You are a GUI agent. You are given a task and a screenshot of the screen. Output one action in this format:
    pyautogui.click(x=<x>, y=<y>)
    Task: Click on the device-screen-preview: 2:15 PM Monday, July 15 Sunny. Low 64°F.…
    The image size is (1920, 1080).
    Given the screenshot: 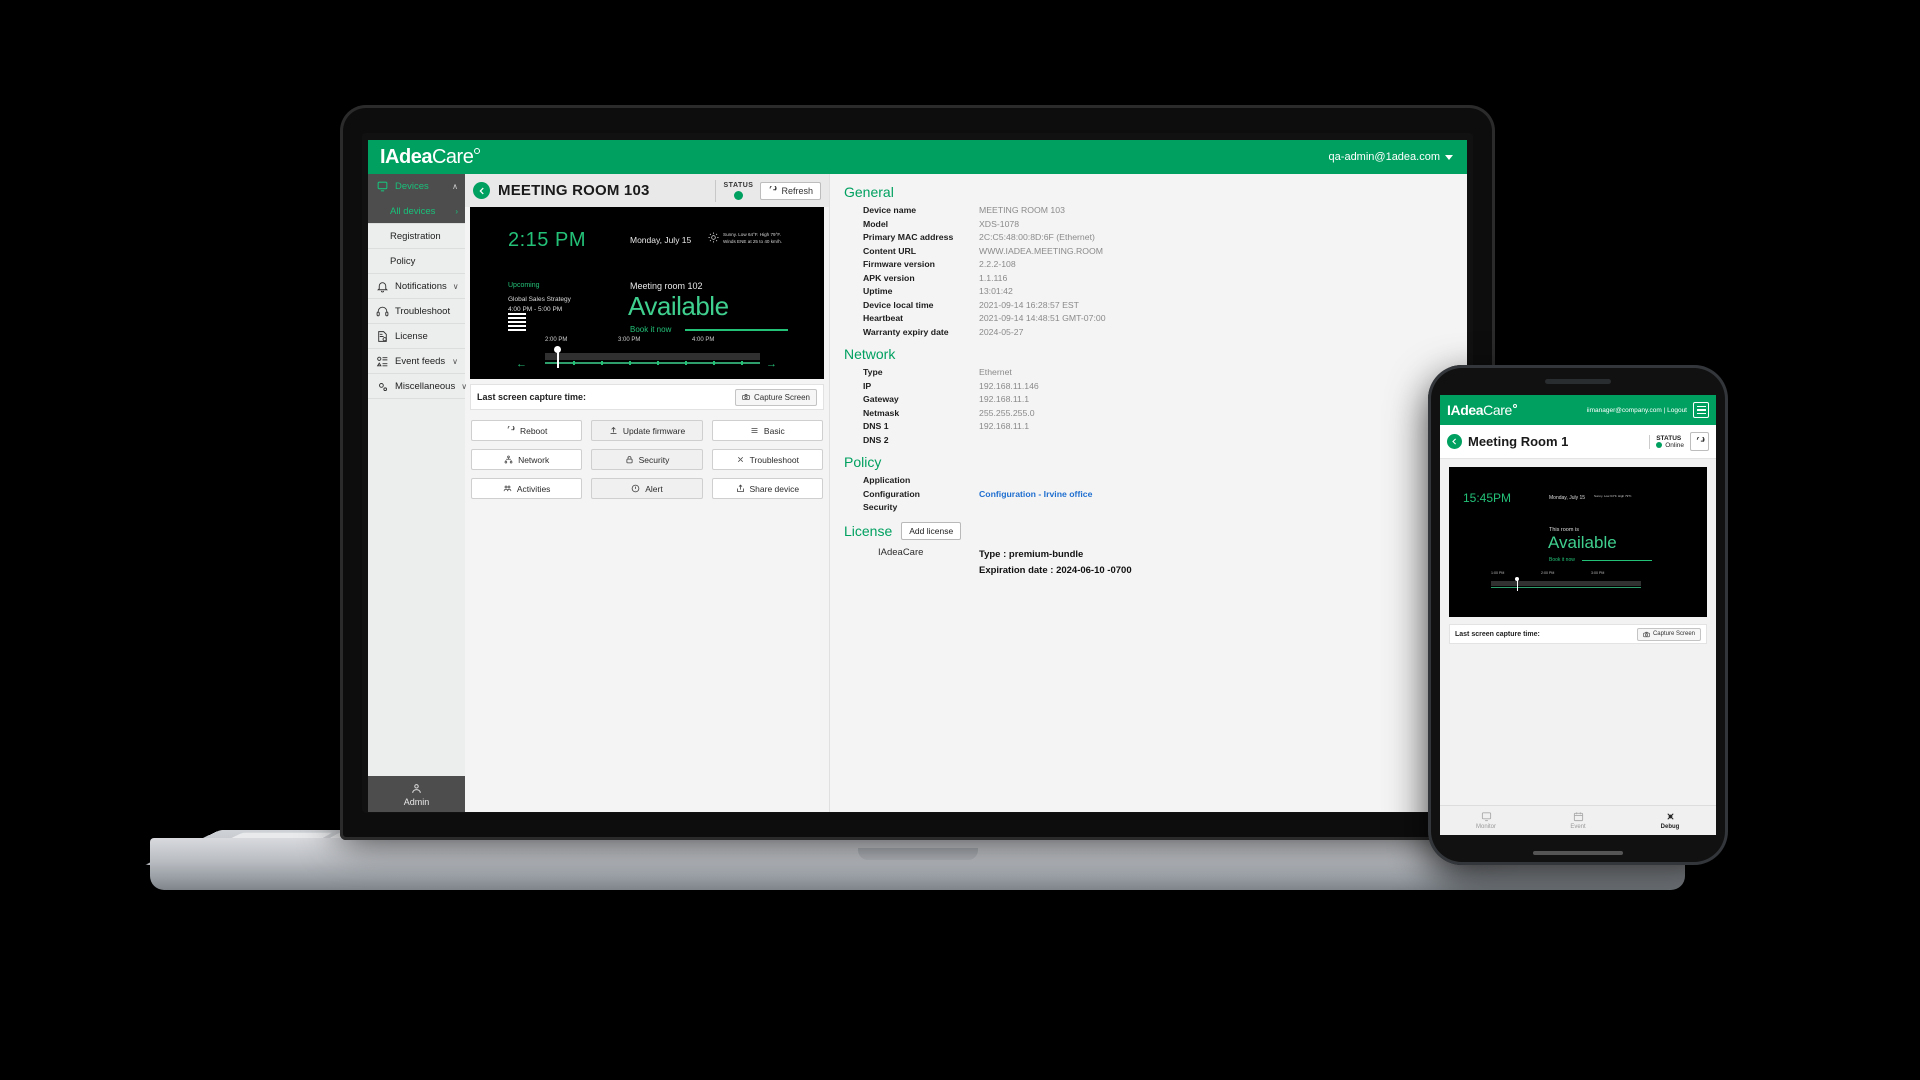 What is the action you would take?
    pyautogui.click(x=647, y=293)
    